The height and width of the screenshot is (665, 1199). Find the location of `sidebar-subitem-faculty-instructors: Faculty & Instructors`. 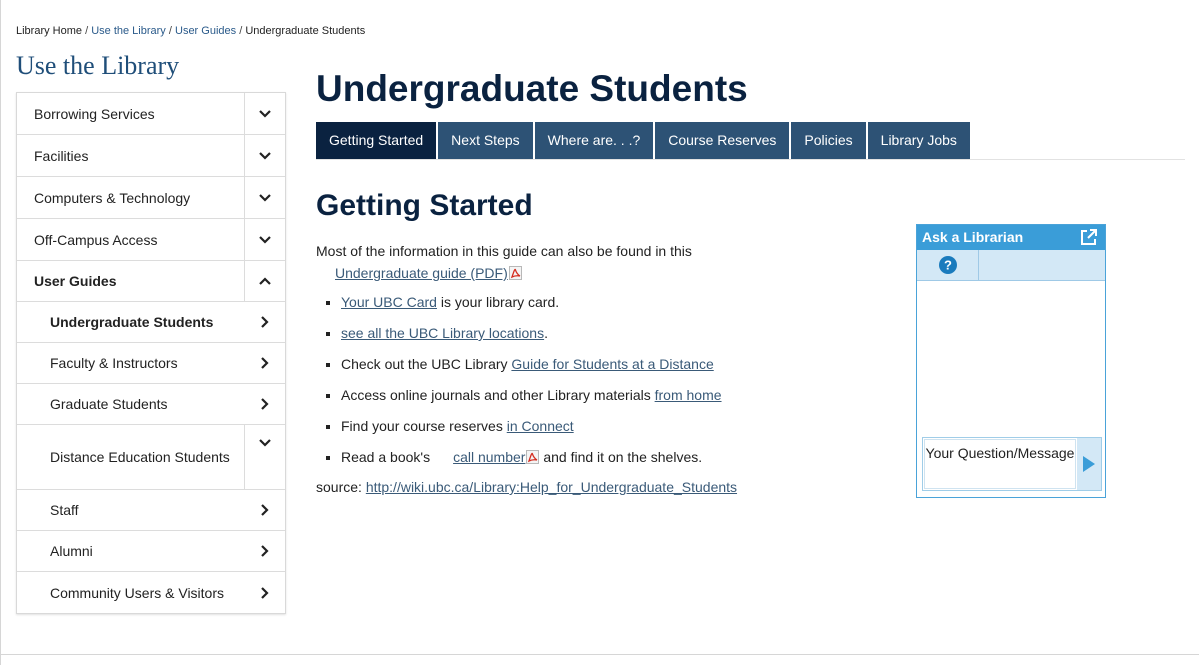

sidebar-subitem-faculty-instructors: Faculty & Instructors is located at coordinates (151, 362).